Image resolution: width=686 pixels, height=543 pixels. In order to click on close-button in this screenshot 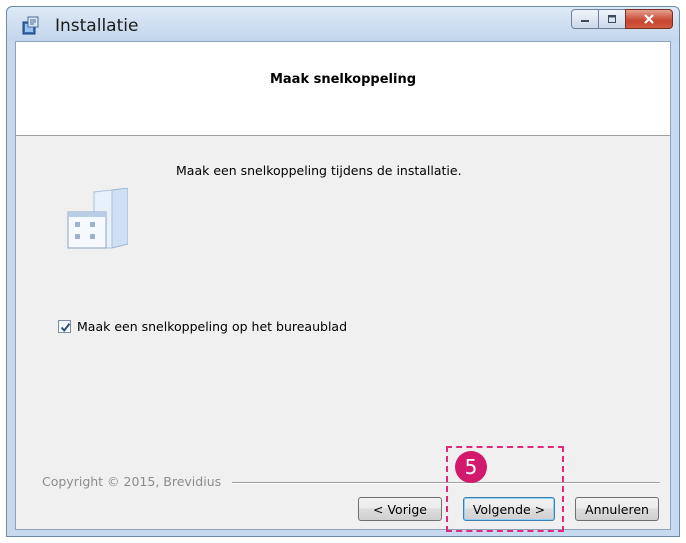, I will do `click(649, 19)`.